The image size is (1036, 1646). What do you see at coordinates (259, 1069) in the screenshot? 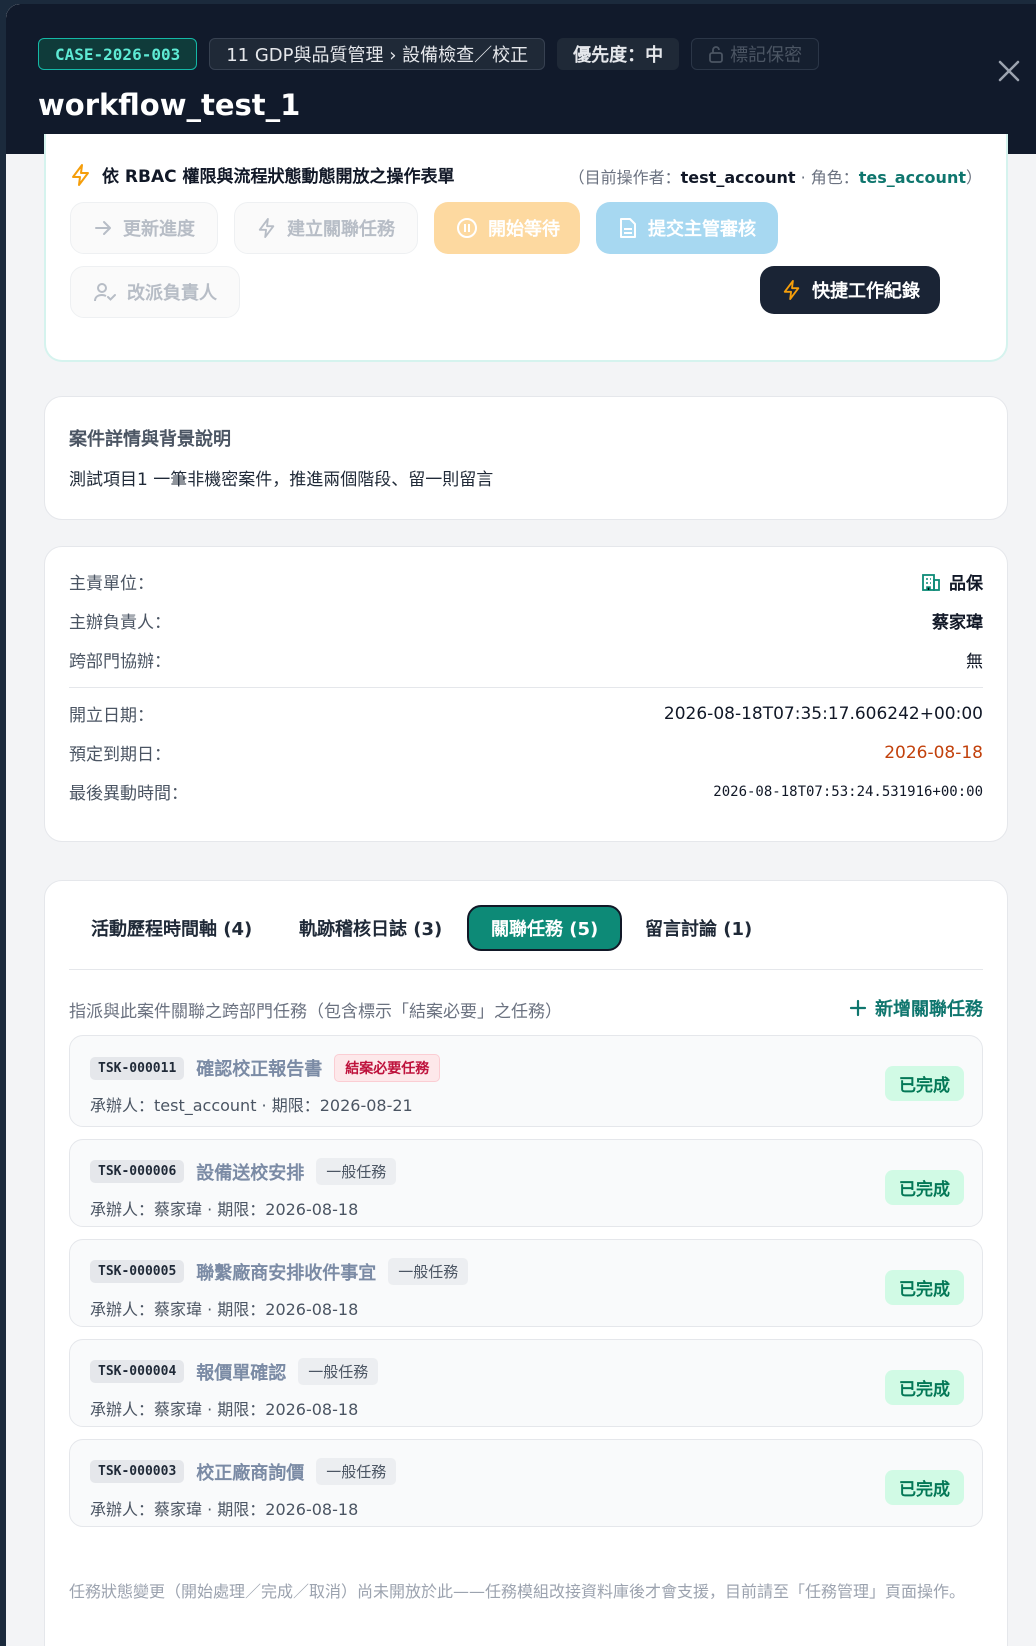
I see `task-name: 確認校正報告書` at bounding box center [259, 1069].